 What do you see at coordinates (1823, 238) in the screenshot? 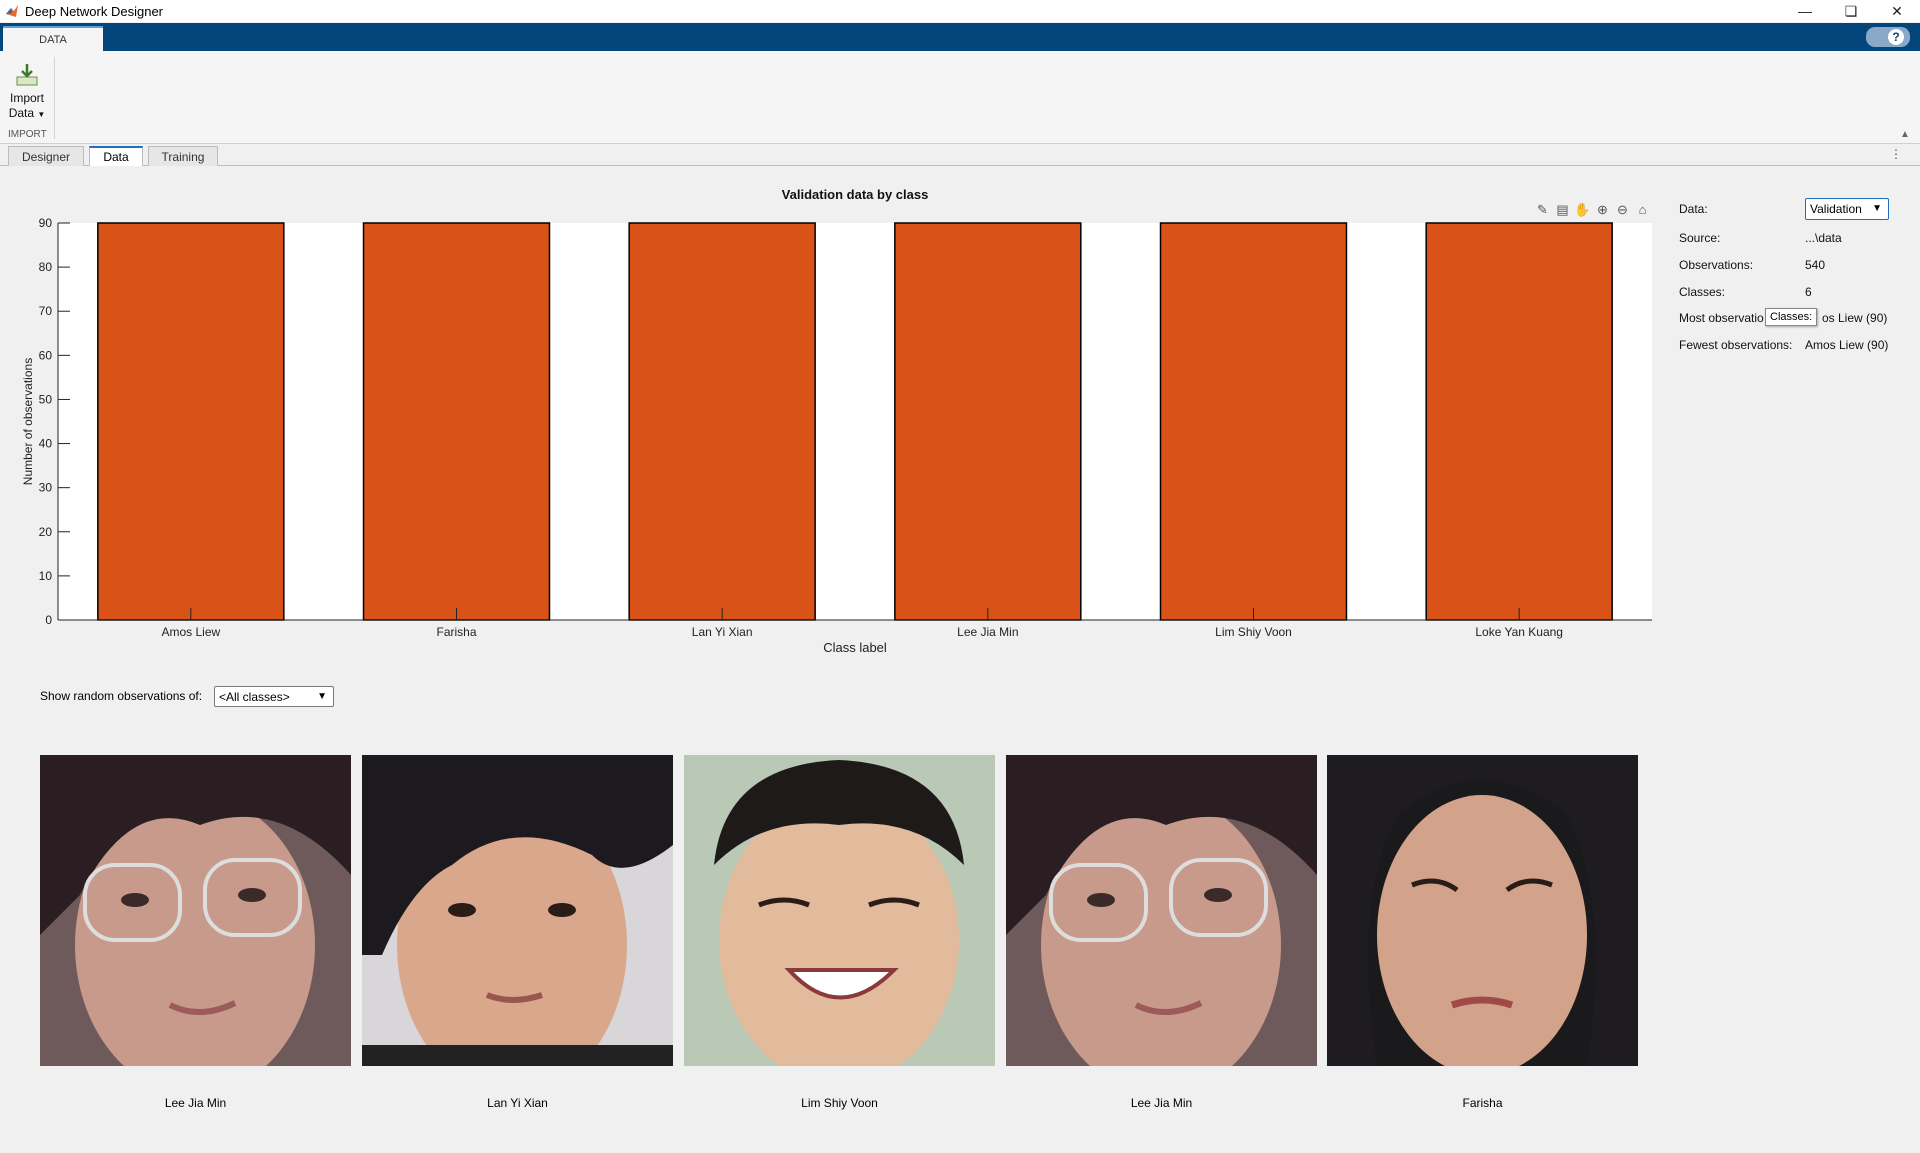
I see `source-value: ...\data` at bounding box center [1823, 238].